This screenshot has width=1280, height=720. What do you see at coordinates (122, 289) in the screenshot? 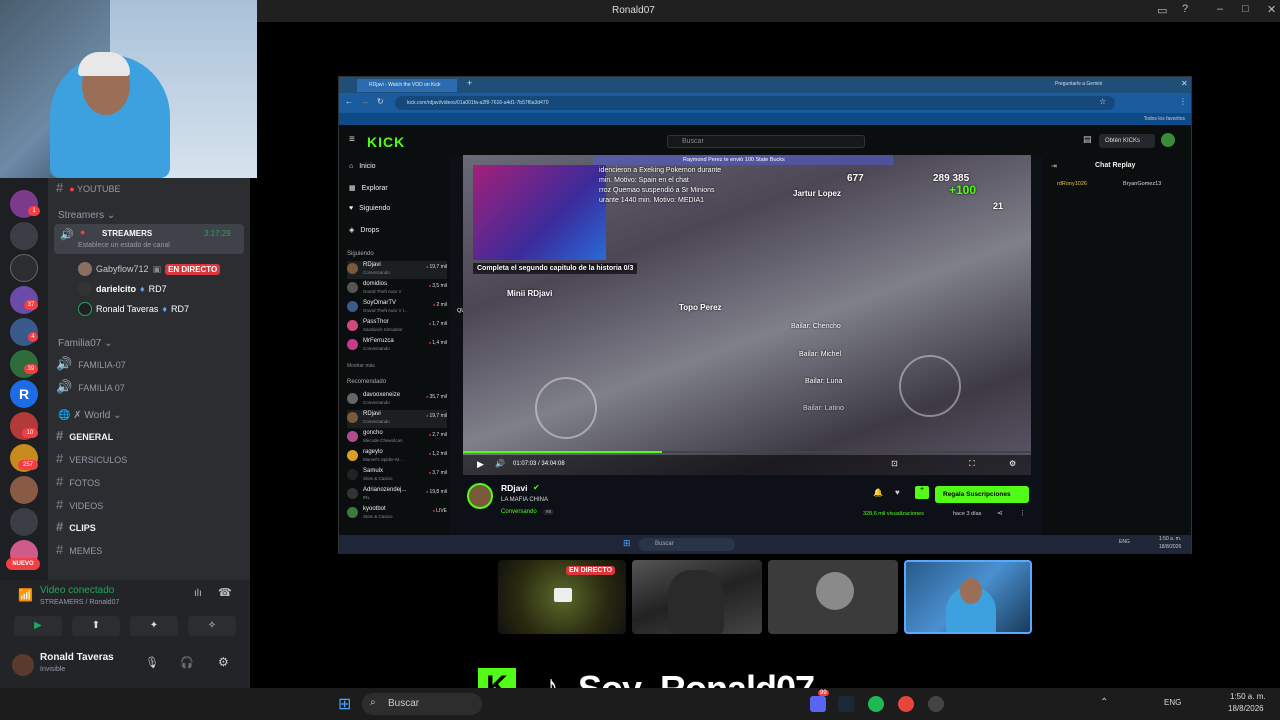
I see `voice-user: darielcito ♦ RD7` at bounding box center [122, 289].